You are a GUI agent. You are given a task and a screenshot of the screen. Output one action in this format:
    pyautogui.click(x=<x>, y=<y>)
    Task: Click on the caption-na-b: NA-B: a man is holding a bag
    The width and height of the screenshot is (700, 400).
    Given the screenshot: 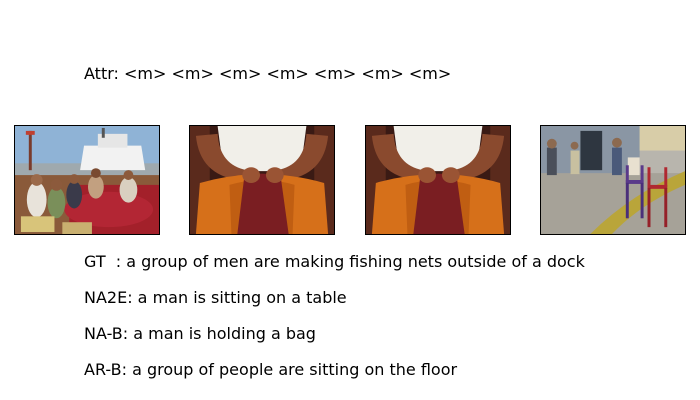 What is the action you would take?
    pyautogui.click(x=200, y=333)
    